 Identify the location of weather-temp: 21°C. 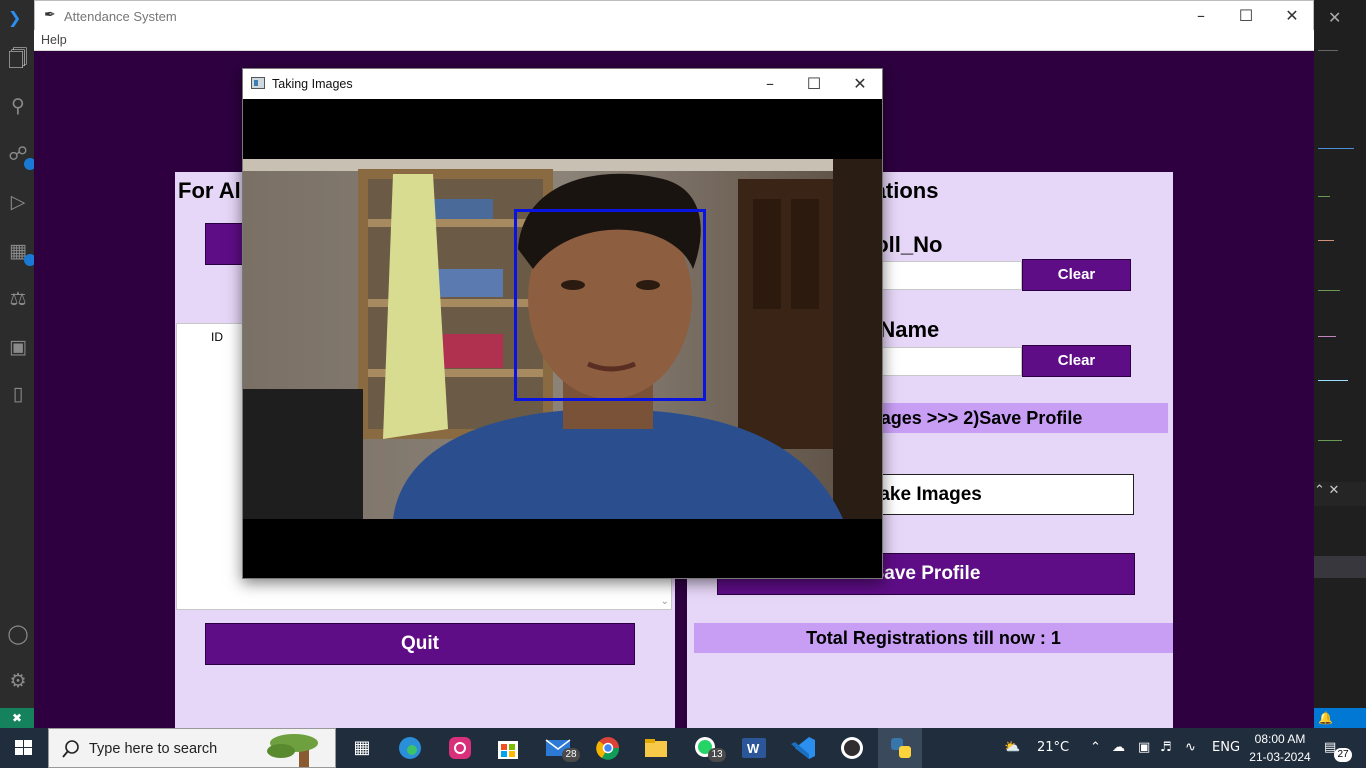
(1053, 748).